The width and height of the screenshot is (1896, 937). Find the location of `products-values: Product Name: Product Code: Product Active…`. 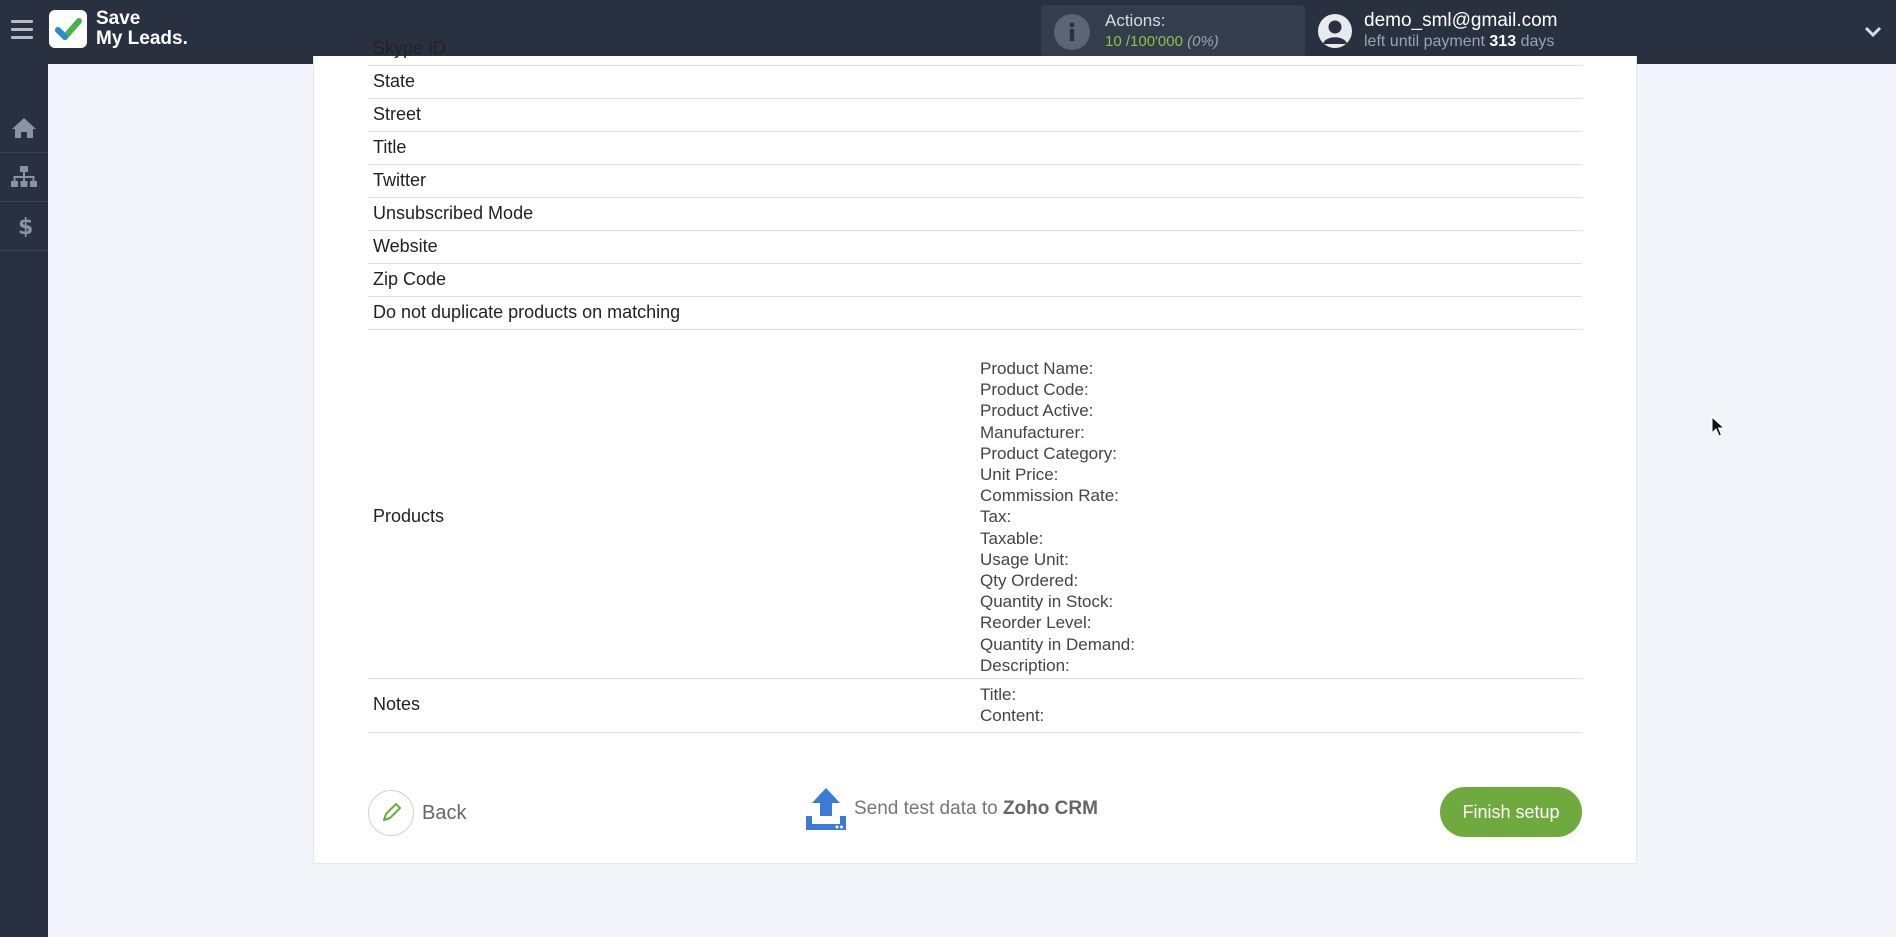

products-values: Product Name: Product Code: Product Active… is located at coordinates (1057, 517).